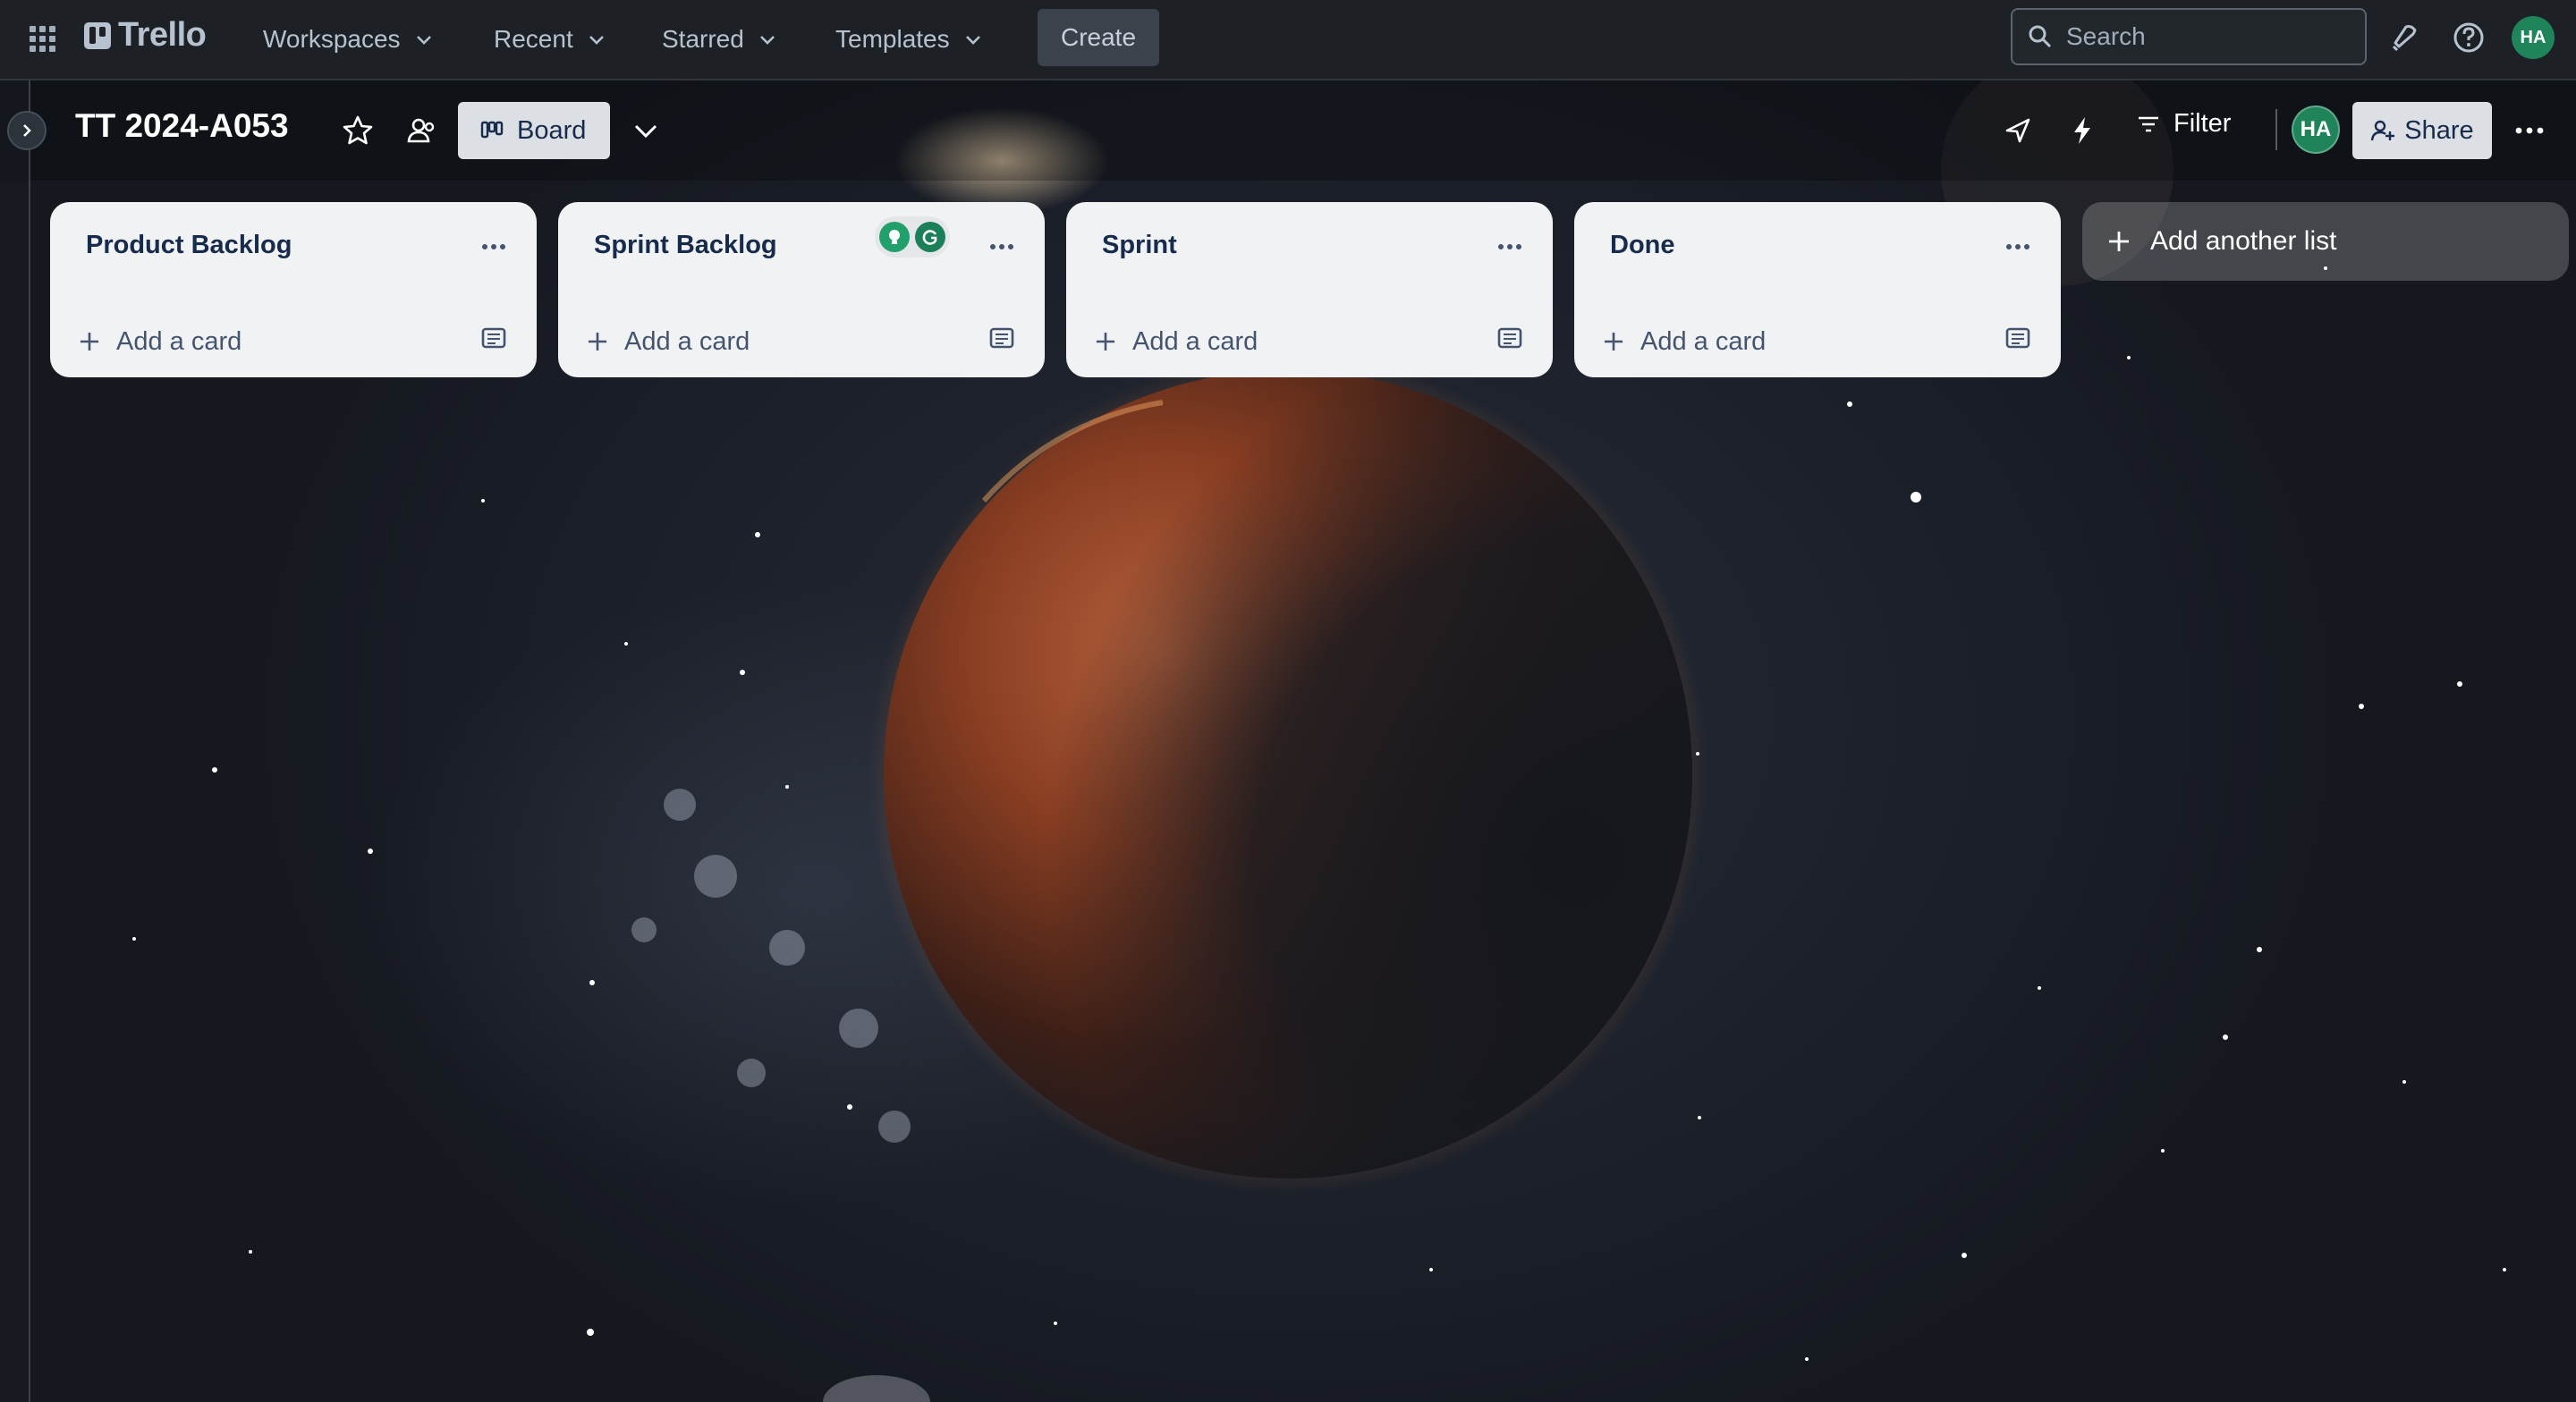 This screenshot has height=1402, width=2576. What do you see at coordinates (358, 130) in the screenshot?
I see `star-icon` at bounding box center [358, 130].